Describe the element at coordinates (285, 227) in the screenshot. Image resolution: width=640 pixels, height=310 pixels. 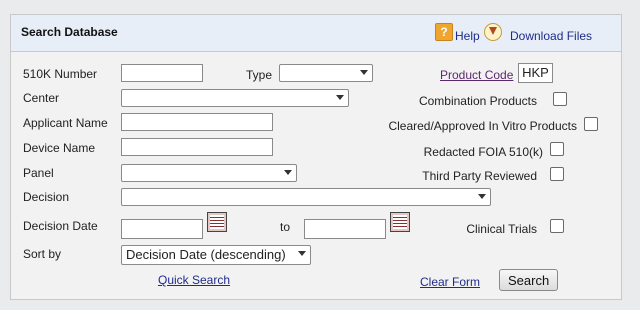
I see `to-label: to` at that location.